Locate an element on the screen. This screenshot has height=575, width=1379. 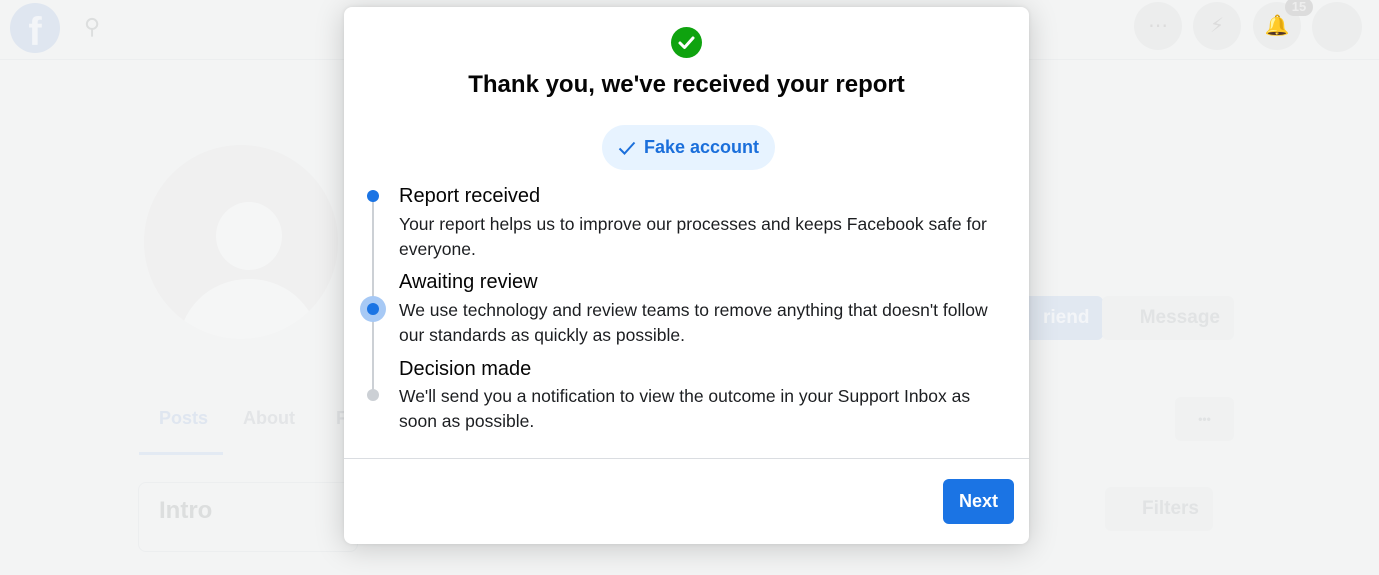
facebook-logo: f is located at coordinates (35, 28).